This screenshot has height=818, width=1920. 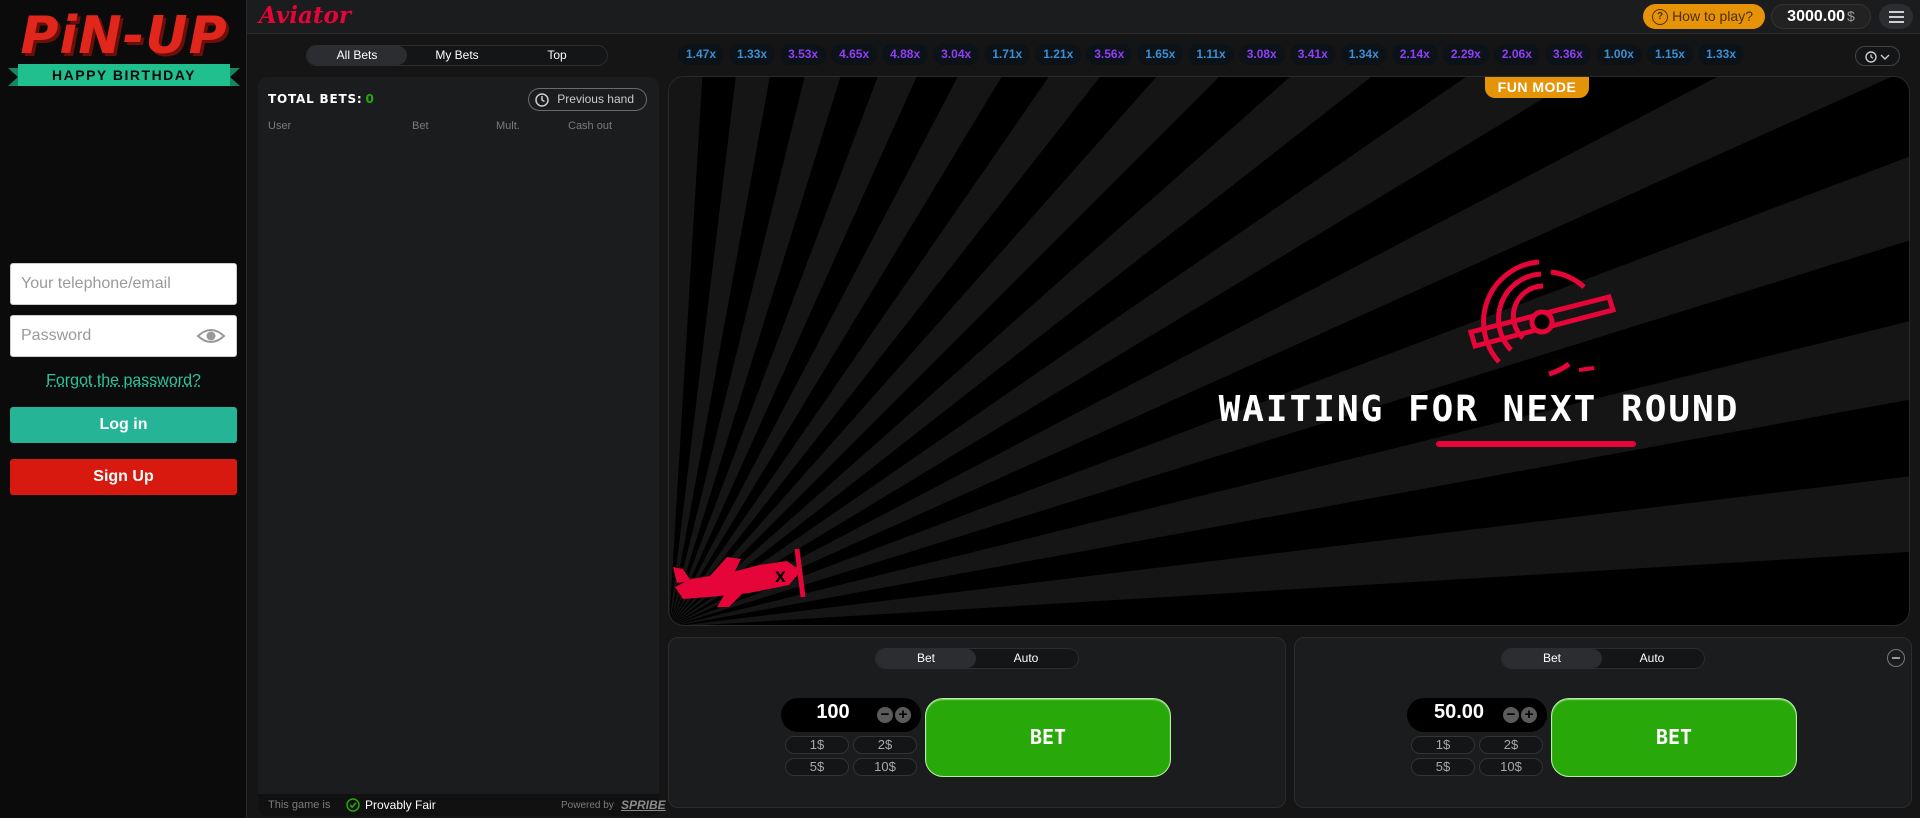 What do you see at coordinates (1465, 54) in the screenshot?
I see `history-multiplier: 2.29x` at bounding box center [1465, 54].